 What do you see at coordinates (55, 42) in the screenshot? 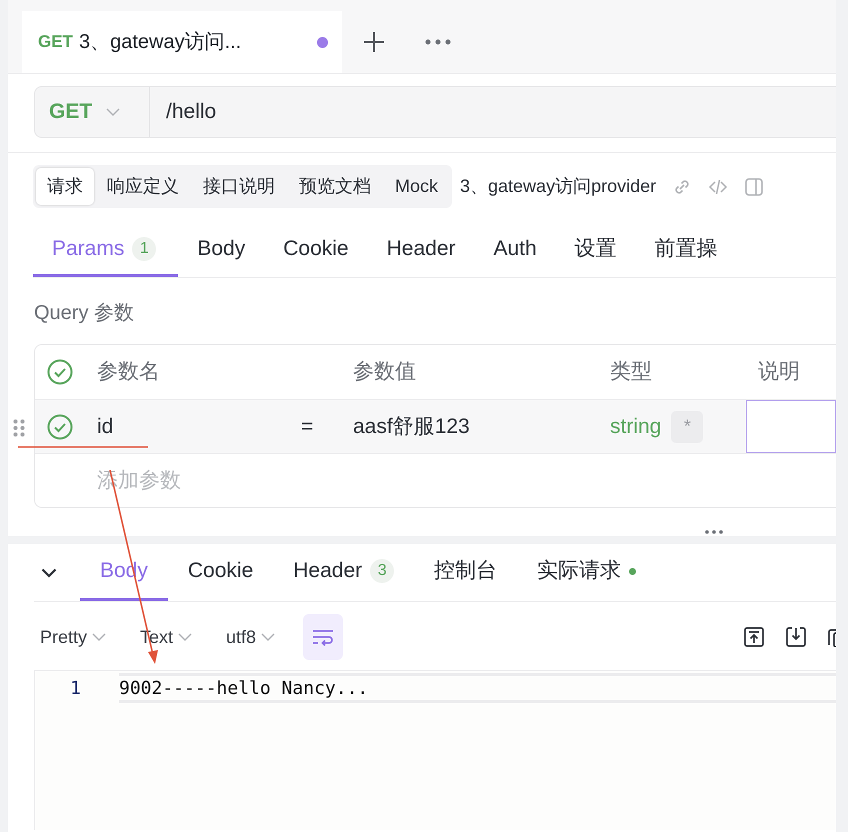
I see `method-label: GET` at bounding box center [55, 42].